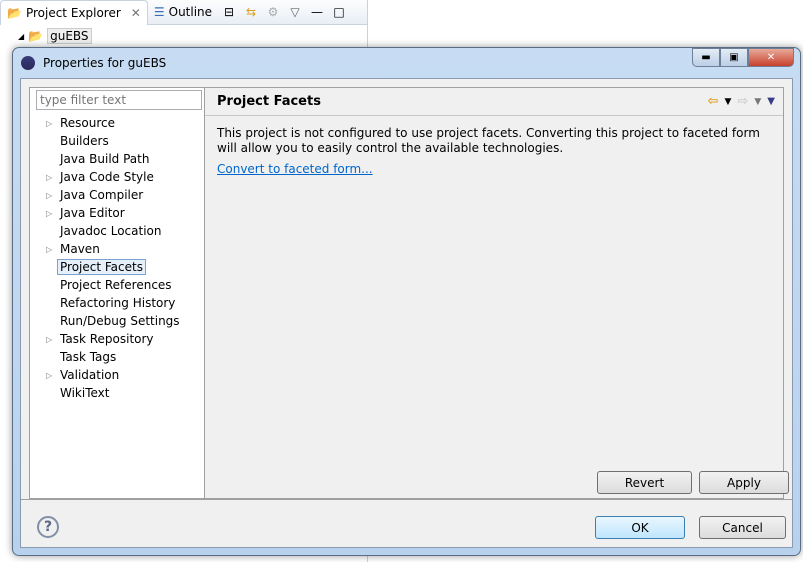 Image resolution: width=803 pixels, height=562 pixels. I want to click on dialog-titlebar: Properties for guEBS, so click(406, 63).